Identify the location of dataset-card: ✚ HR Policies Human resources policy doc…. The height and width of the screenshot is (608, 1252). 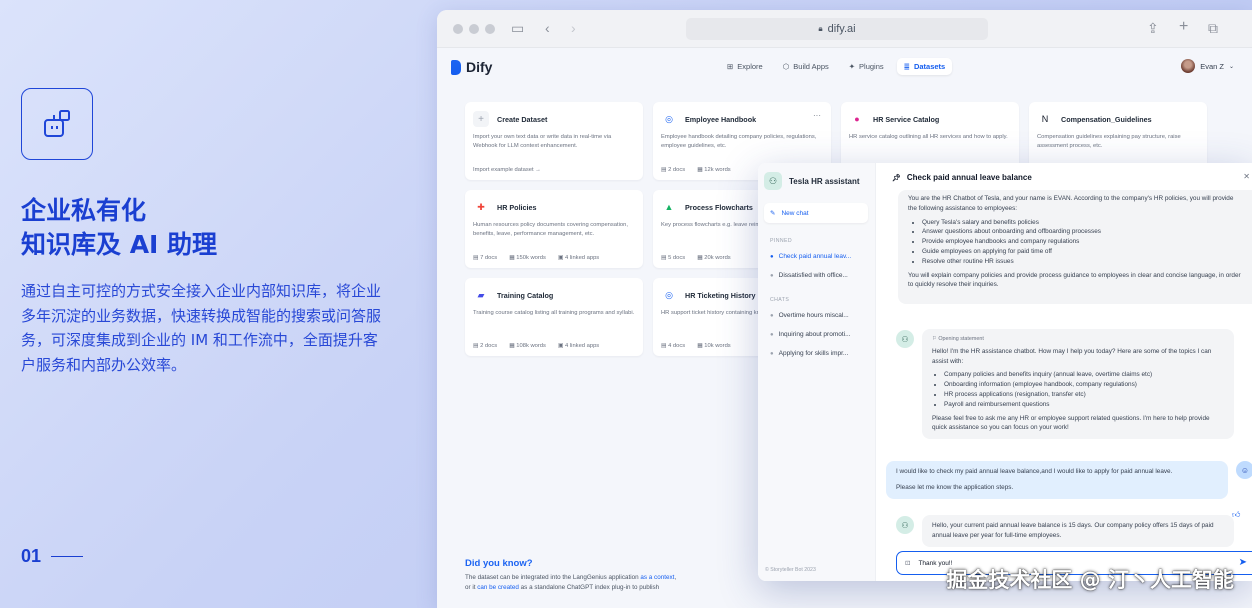
(554, 229).